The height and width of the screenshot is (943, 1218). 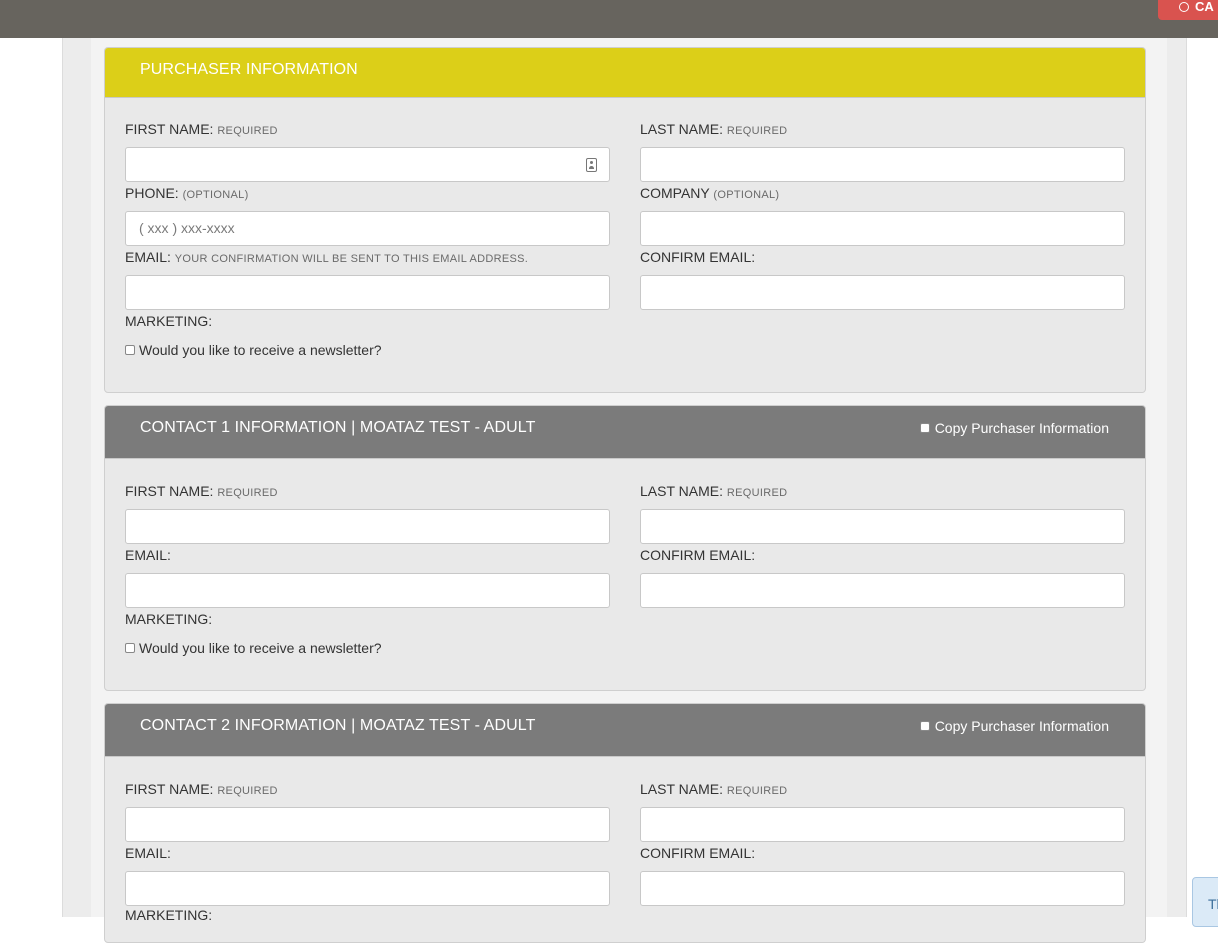 What do you see at coordinates (882, 228) in the screenshot?
I see `purchaser-company-input` at bounding box center [882, 228].